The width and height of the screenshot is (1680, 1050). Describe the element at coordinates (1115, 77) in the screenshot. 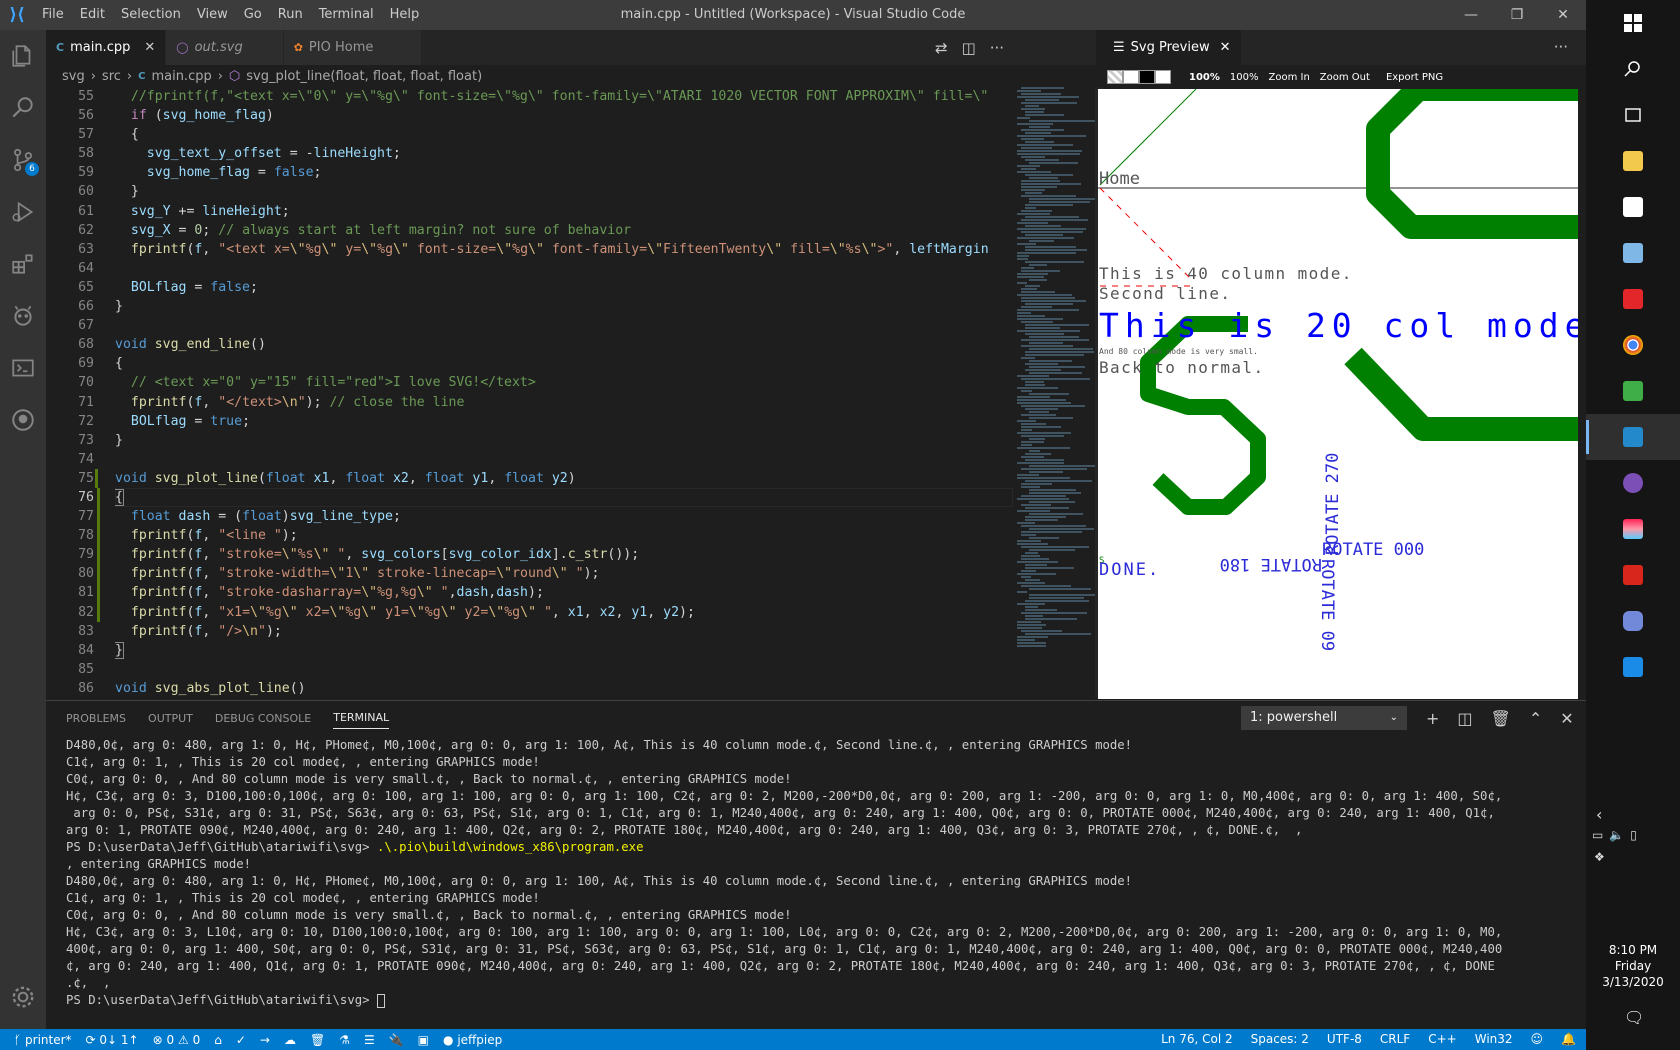

I see `transparent-bg-swatch` at that location.